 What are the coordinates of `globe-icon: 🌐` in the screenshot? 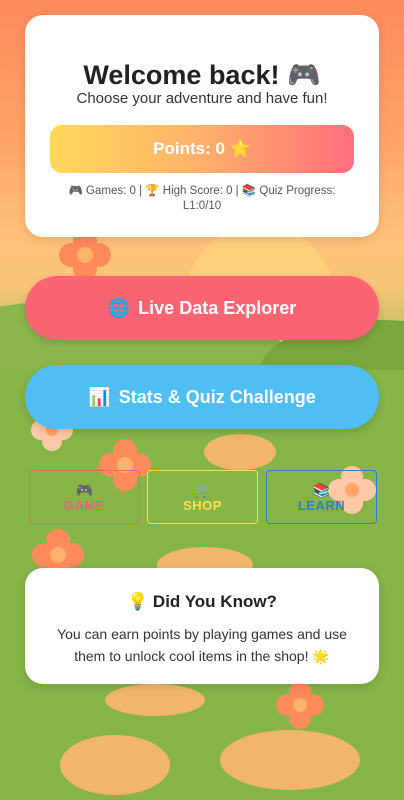 It's located at (119, 307).